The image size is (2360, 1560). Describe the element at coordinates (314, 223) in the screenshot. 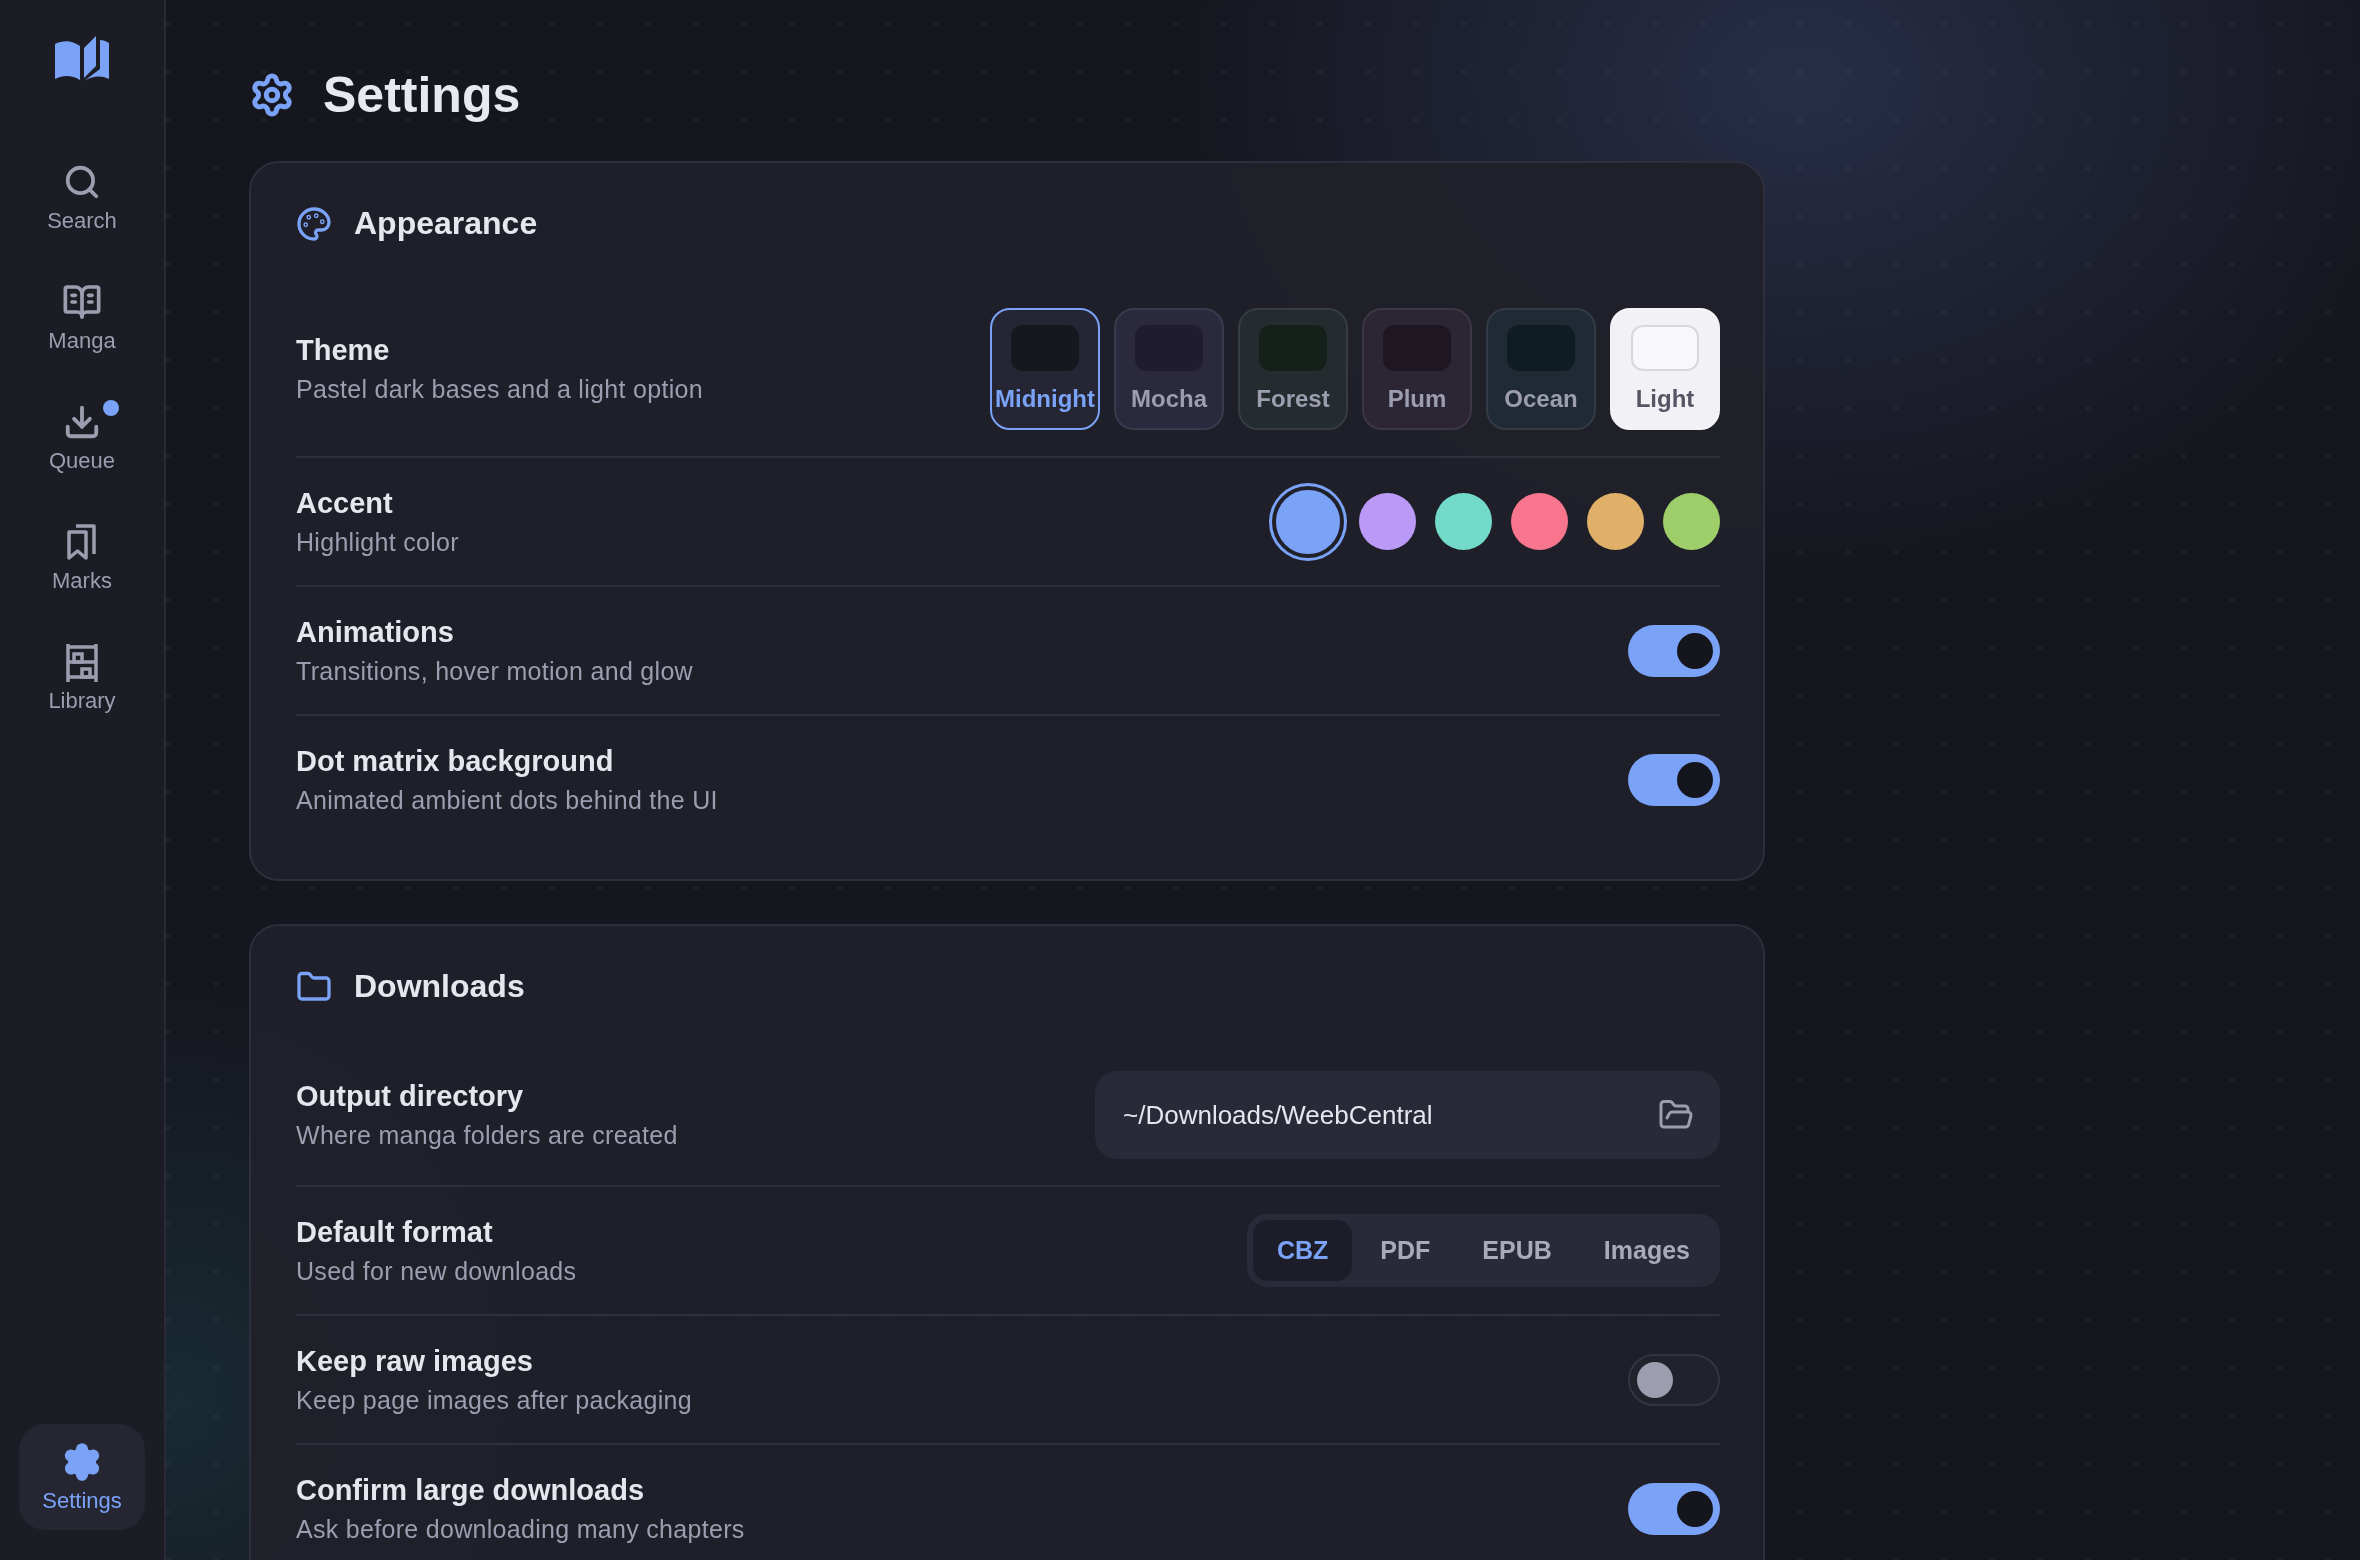

I see `palette-icon` at that location.